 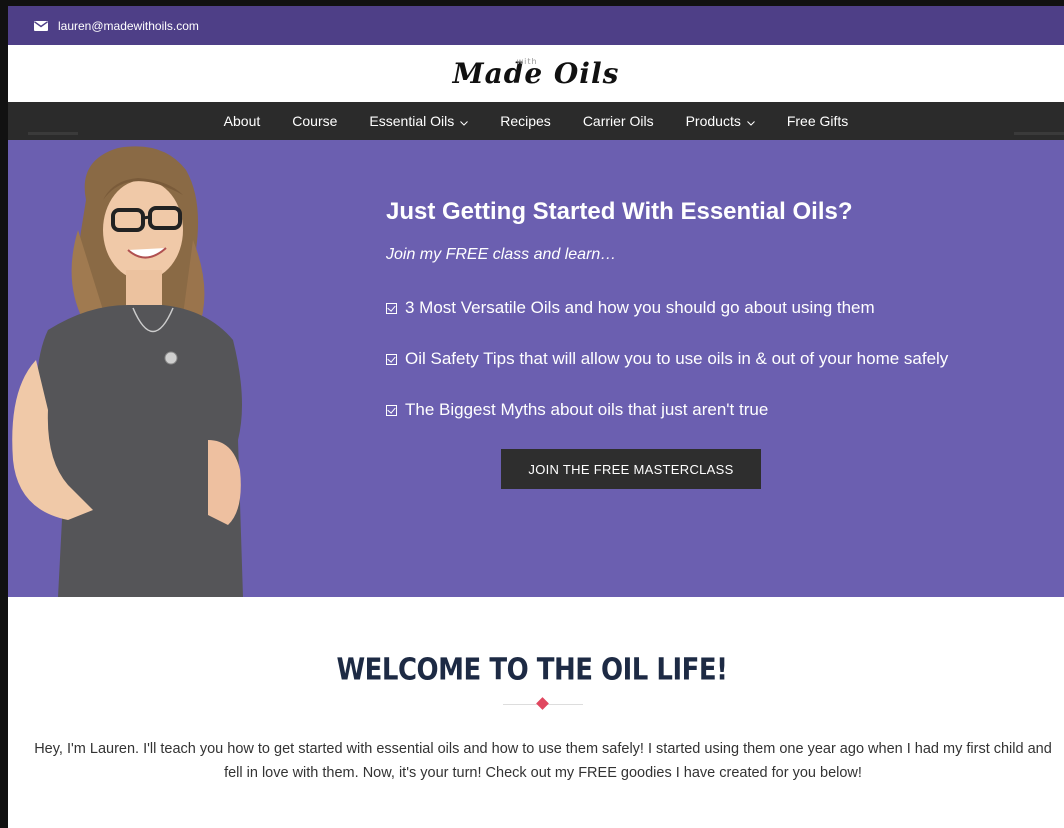 I want to click on nav-item-course: Course, so click(x=314, y=121).